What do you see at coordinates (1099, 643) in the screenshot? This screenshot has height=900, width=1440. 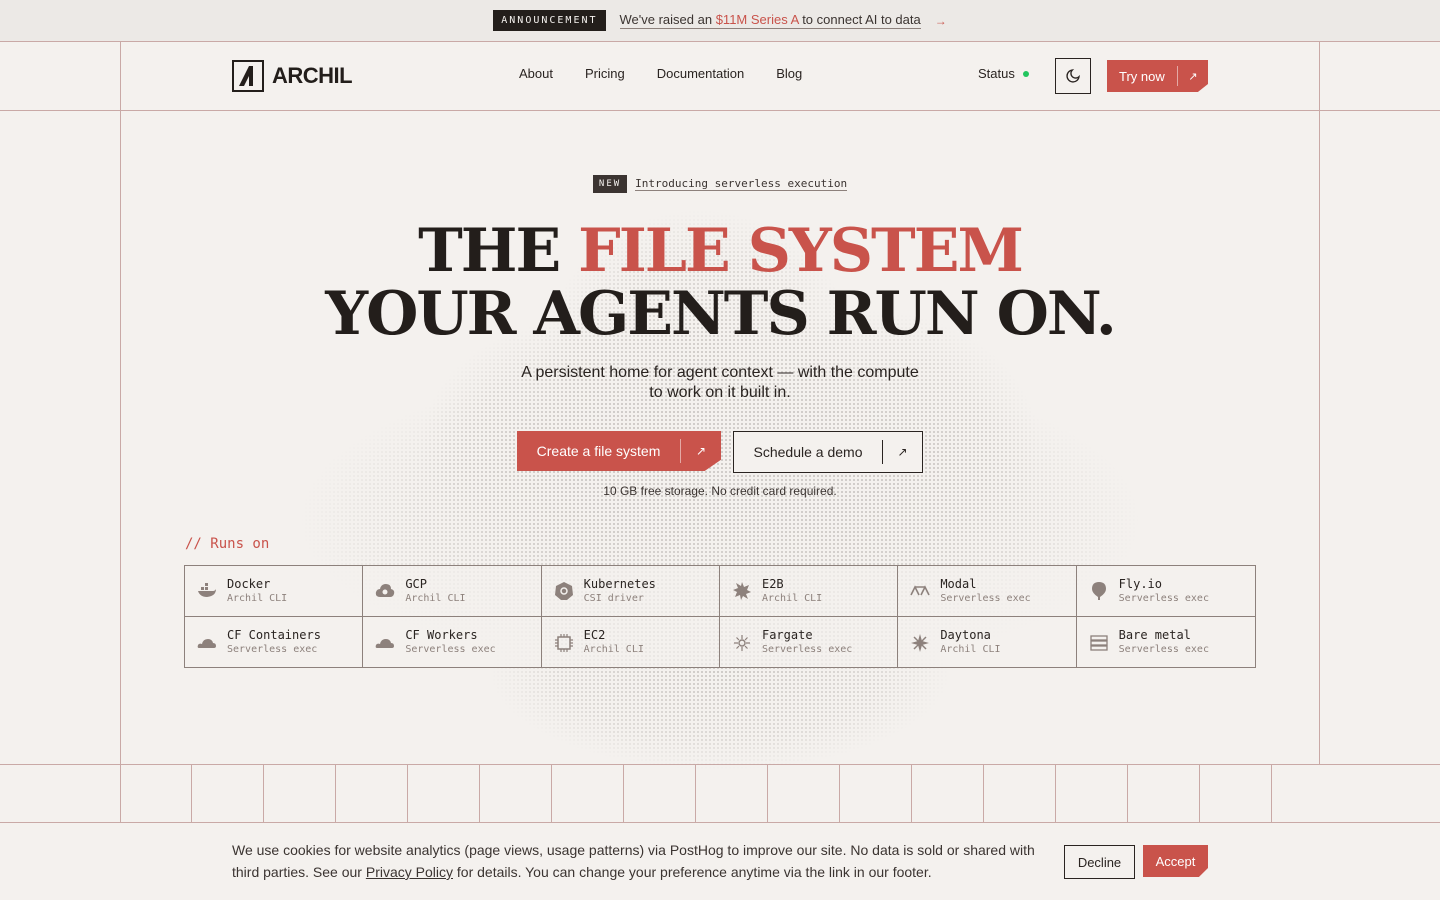 I see `server-icon` at bounding box center [1099, 643].